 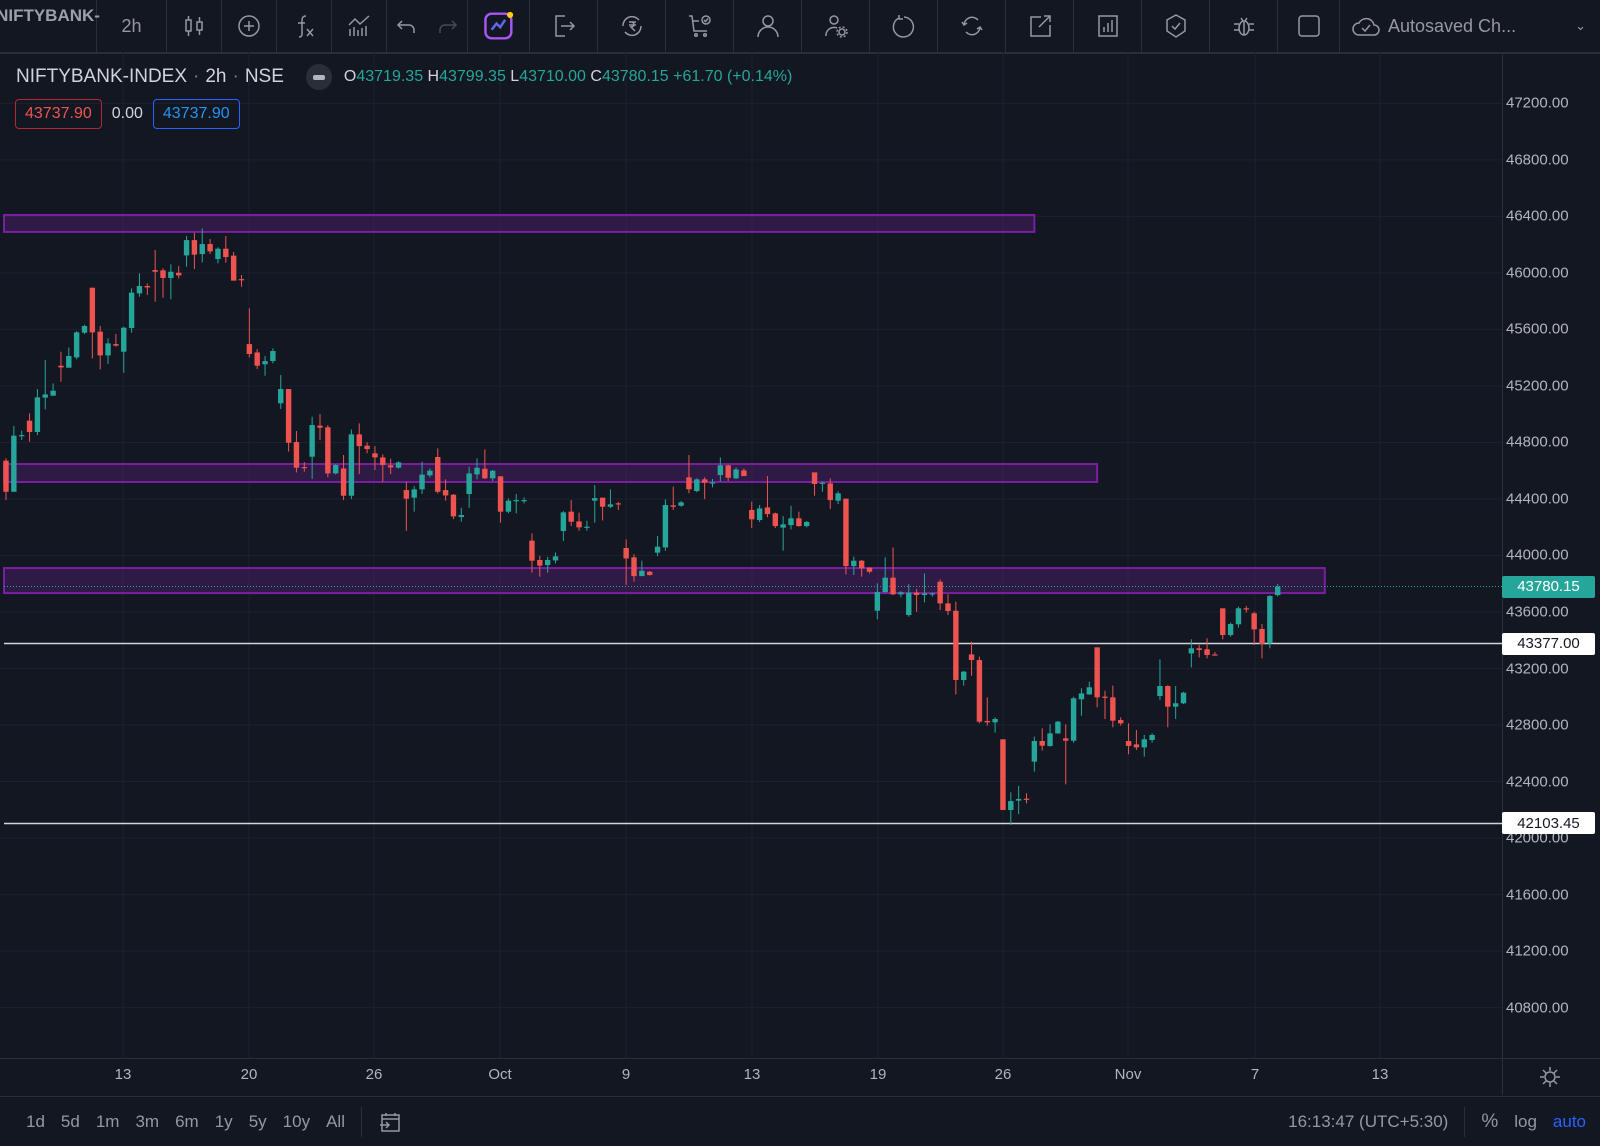 What do you see at coordinates (1537, 1008) in the screenshot?
I see `price-axis-label: 40800.00` at bounding box center [1537, 1008].